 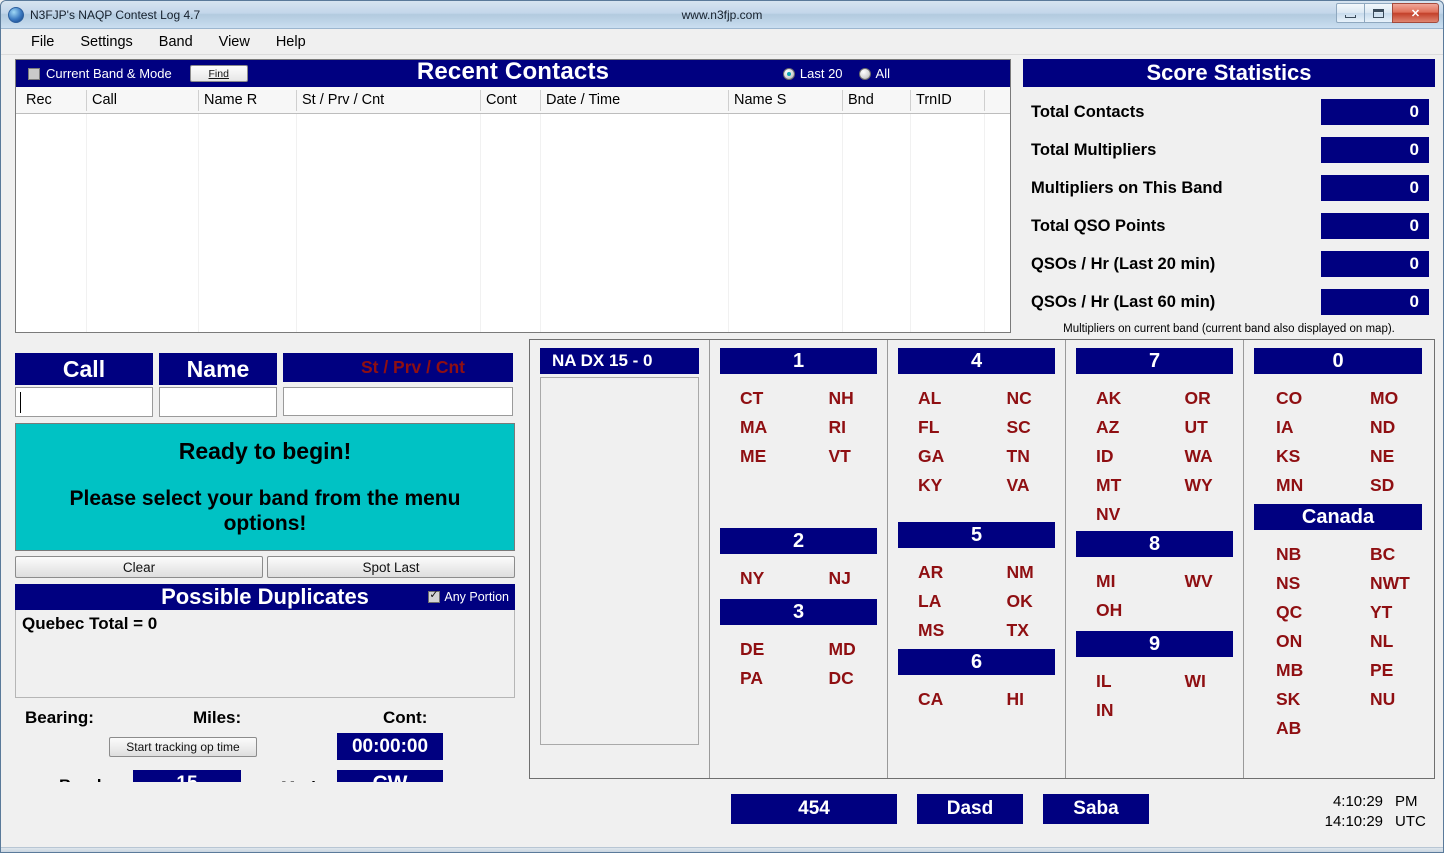 I want to click on possible-duplicates-body: Quebec Total = 0, so click(x=265, y=654).